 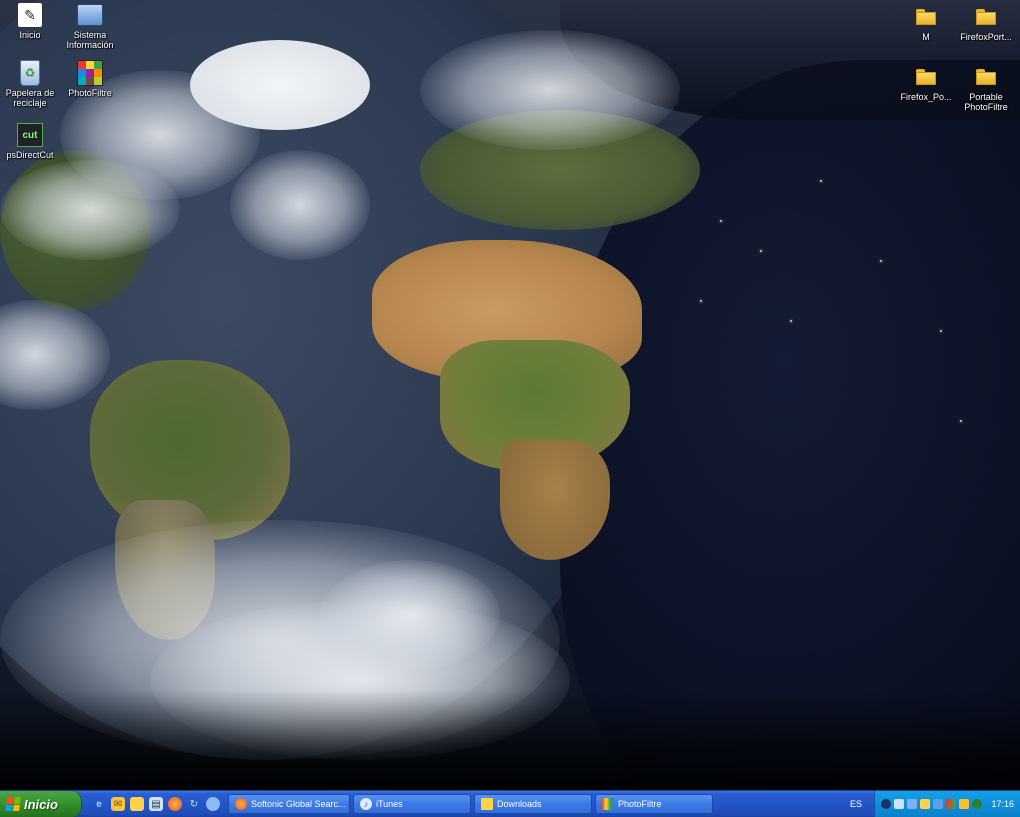 What do you see at coordinates (912, 804) in the screenshot?
I see `update-icon` at bounding box center [912, 804].